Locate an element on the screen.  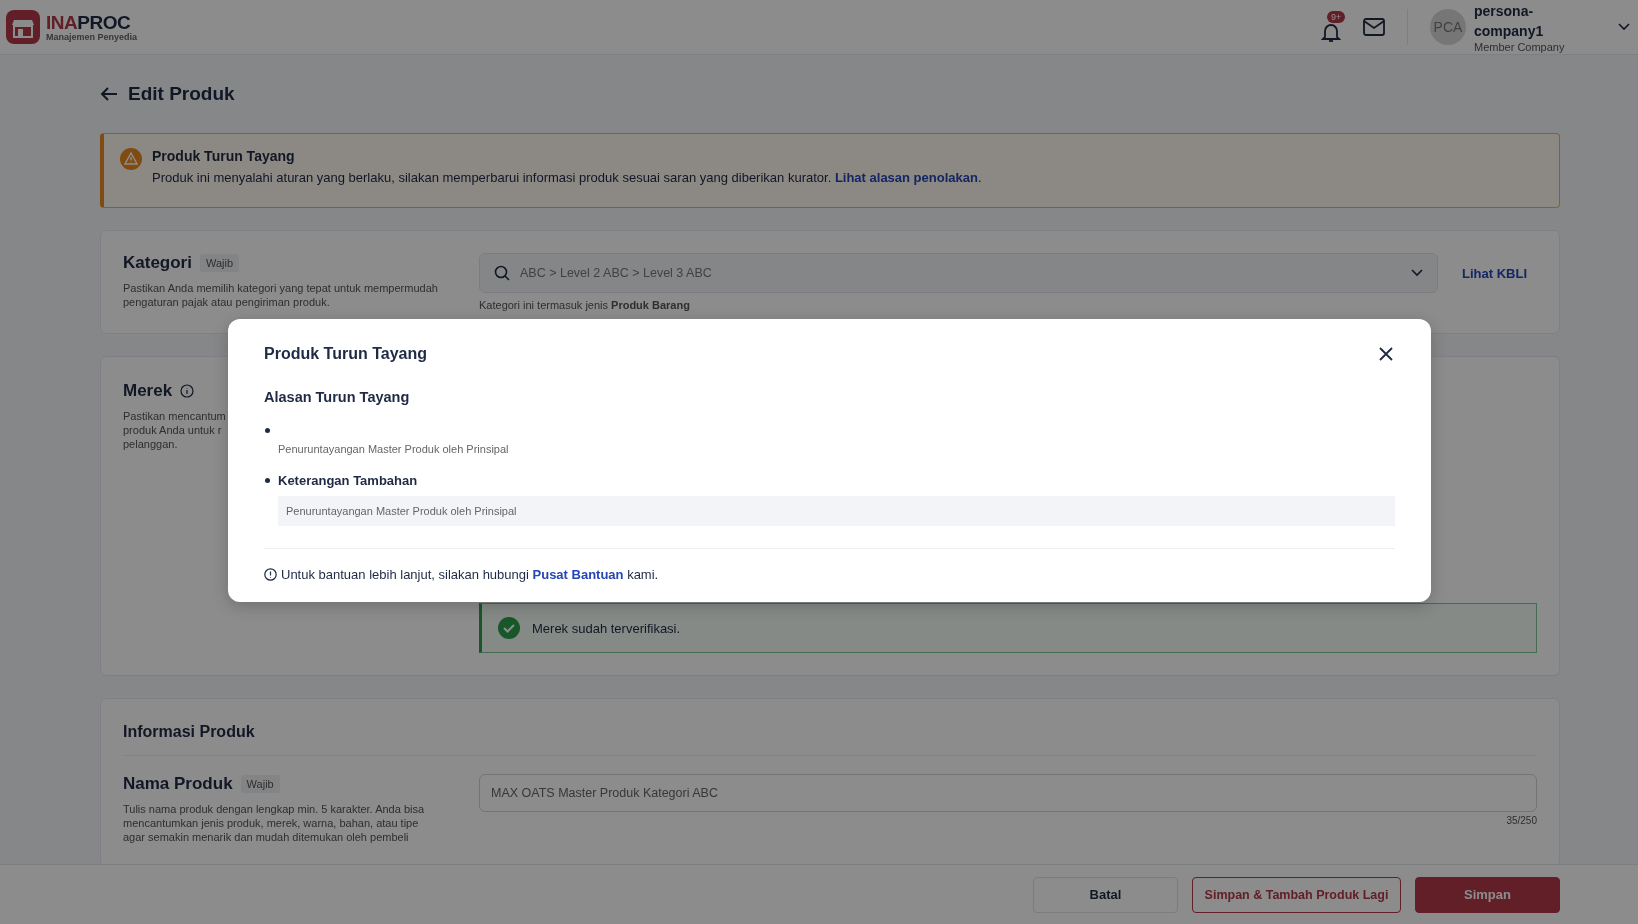
search-icon is located at coordinates (502, 273).